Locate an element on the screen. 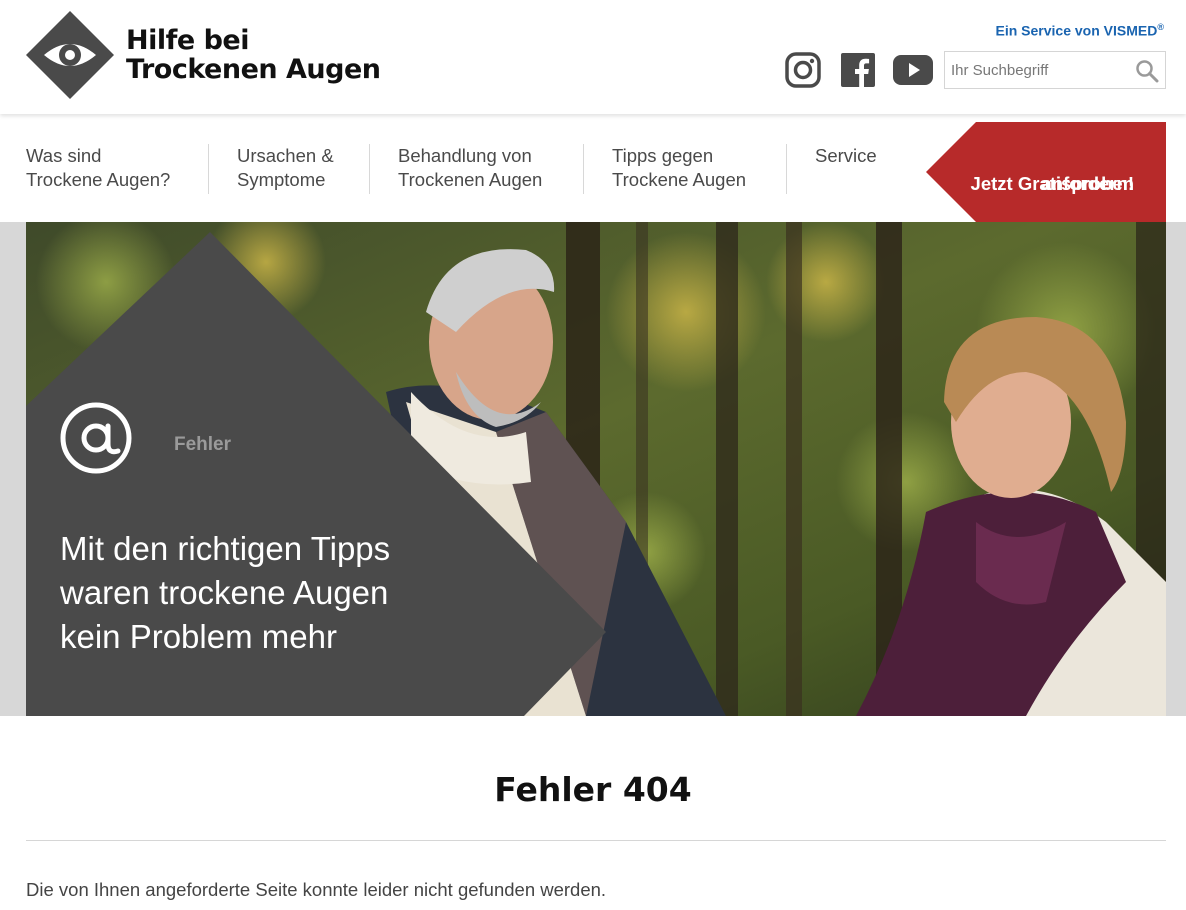 The image size is (1186, 910). nav-item-tipps: Tipps gegen Trockene Augen is located at coordinates (679, 168).